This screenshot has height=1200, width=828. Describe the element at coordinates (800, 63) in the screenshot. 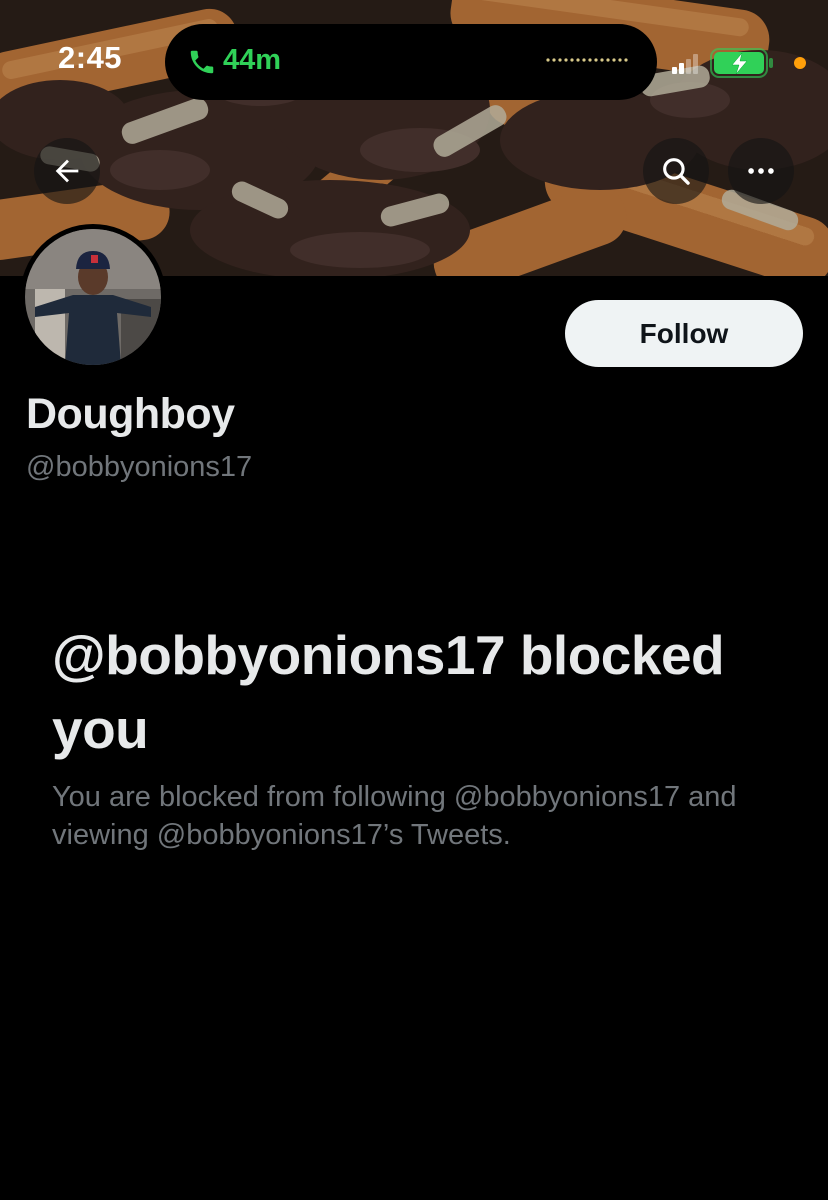

I see `privacy-indicator-dot` at that location.